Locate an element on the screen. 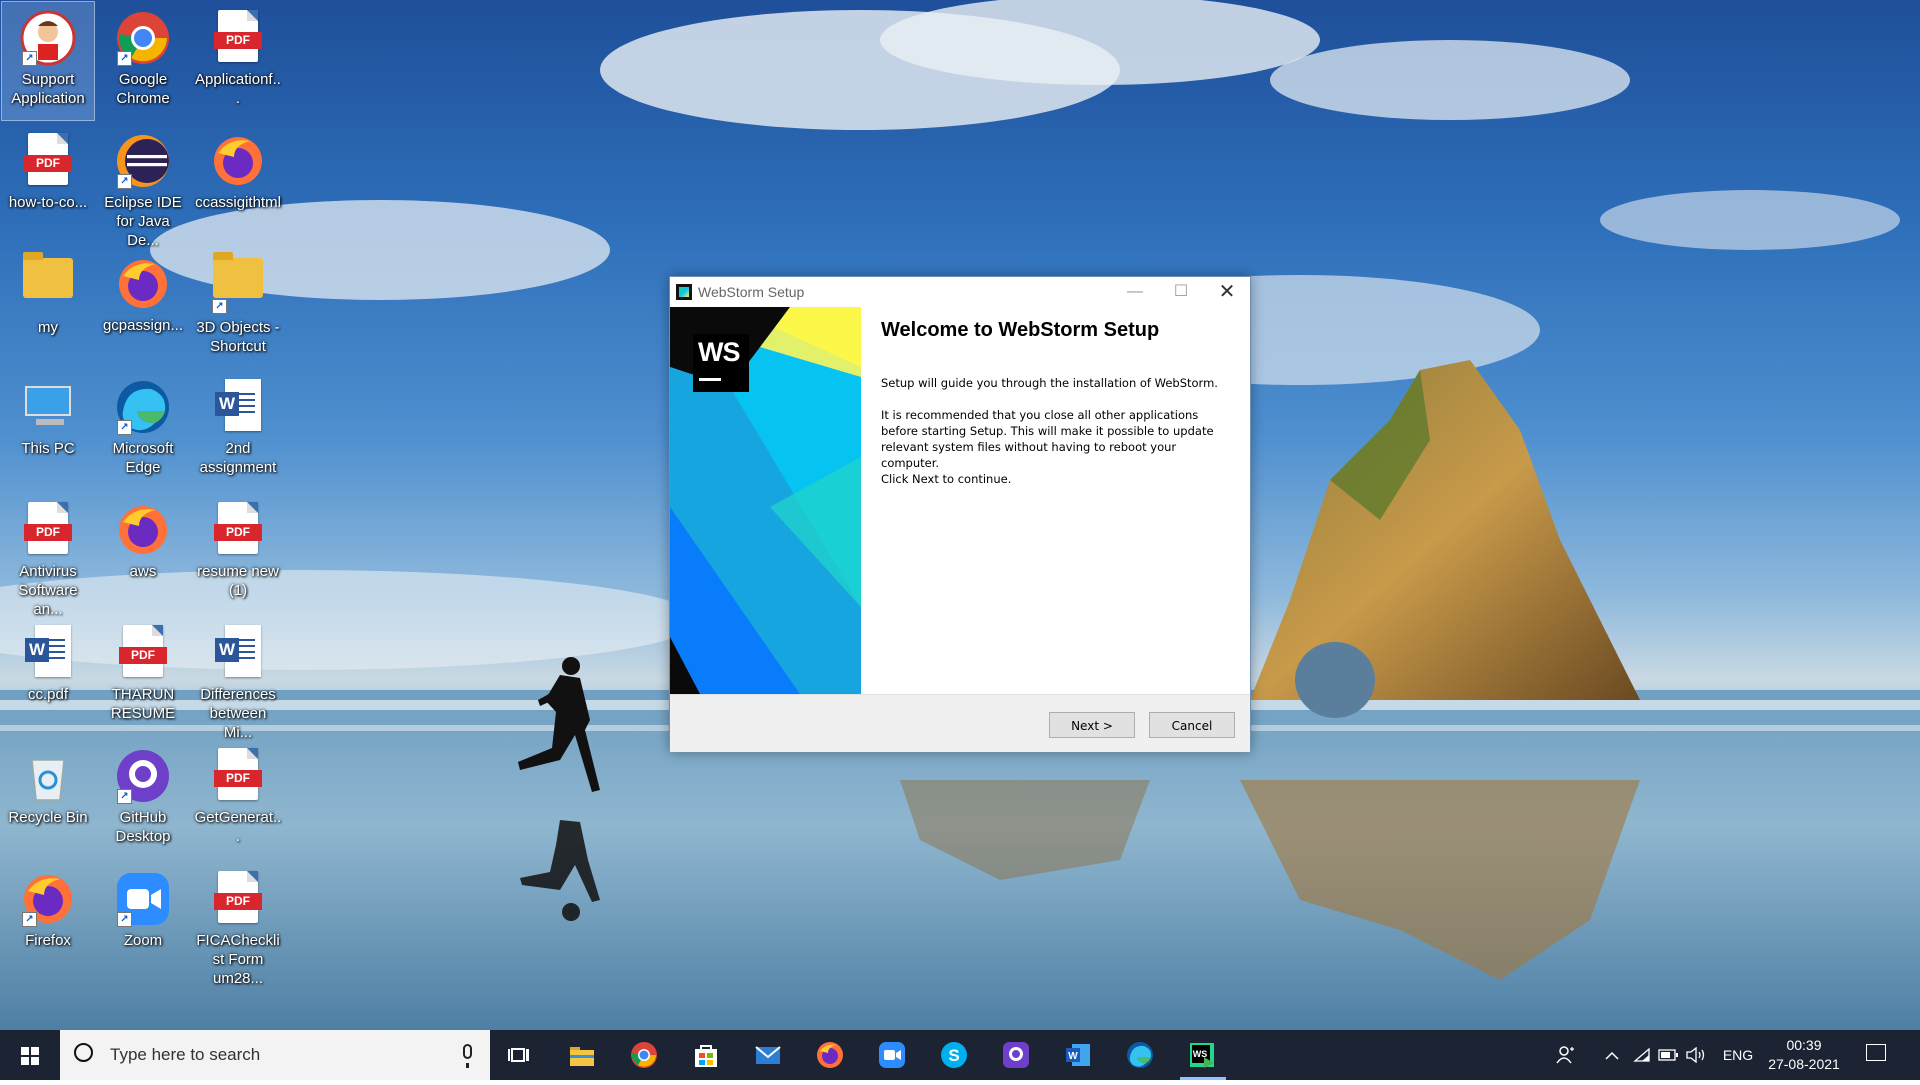 The height and width of the screenshot is (1085, 1920). taskbar-chrome is located at coordinates (645, 1055).